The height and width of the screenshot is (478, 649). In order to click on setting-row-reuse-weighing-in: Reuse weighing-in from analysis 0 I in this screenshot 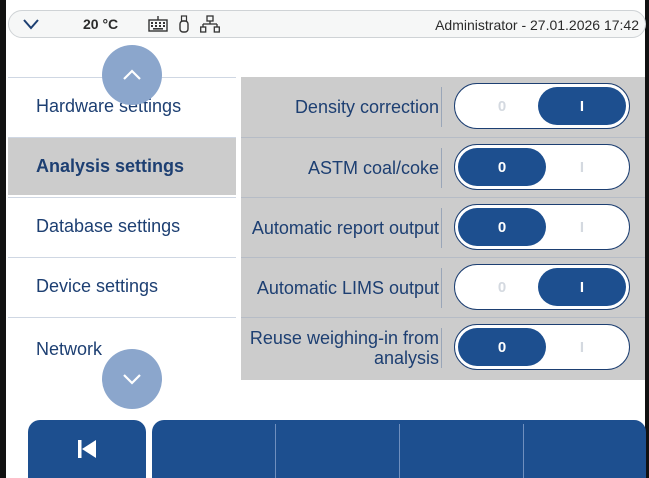, I will do `click(443, 348)`.